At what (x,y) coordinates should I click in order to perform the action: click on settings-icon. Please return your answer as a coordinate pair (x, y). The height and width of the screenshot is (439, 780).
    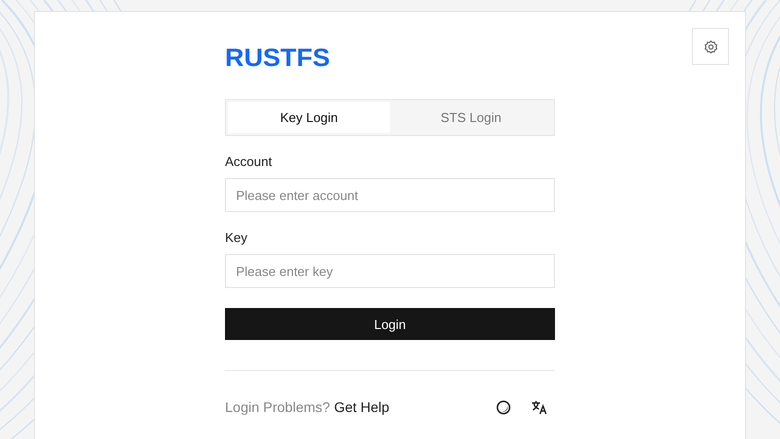
    Looking at the image, I should click on (711, 47).